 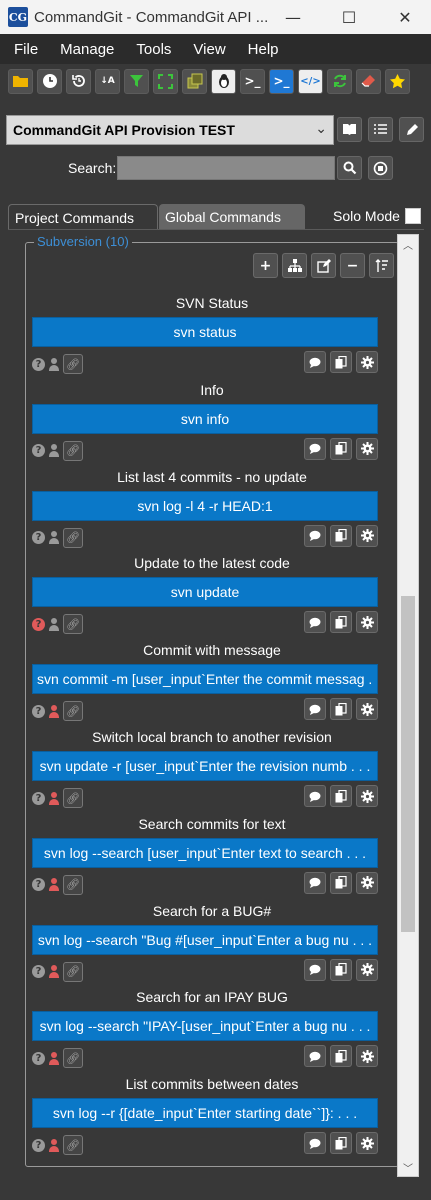 I want to click on tab-global-commands: Global Commands, so click(x=232, y=217).